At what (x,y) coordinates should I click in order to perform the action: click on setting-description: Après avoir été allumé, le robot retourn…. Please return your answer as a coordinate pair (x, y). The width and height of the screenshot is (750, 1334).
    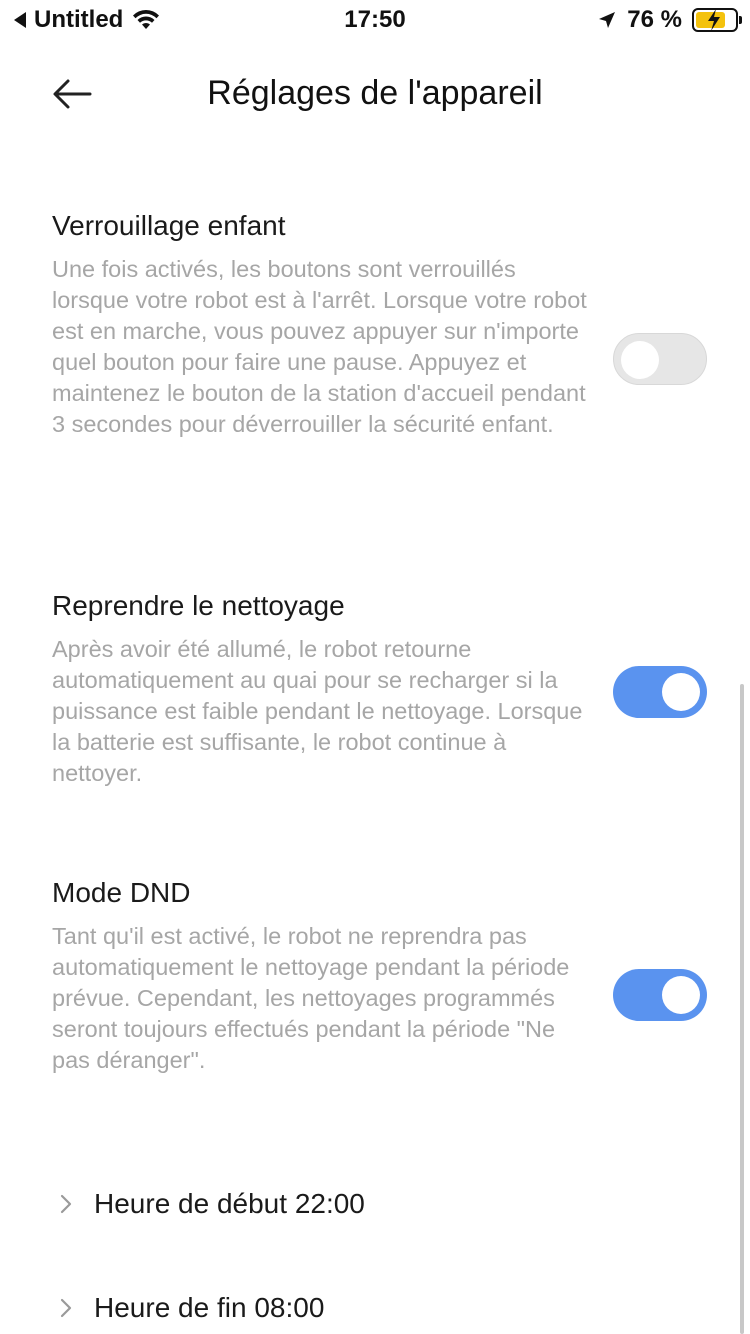
    Looking at the image, I should click on (317, 711).